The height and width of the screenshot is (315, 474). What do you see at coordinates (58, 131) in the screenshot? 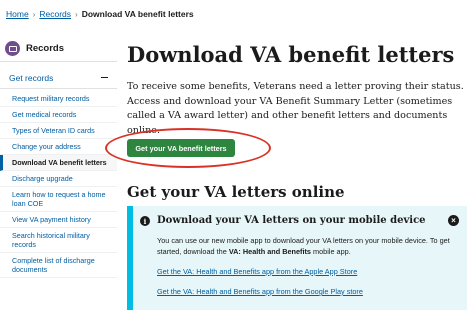
I see `sidebar-item-veteran-id-cards: Types of Veteran ID cards` at bounding box center [58, 131].